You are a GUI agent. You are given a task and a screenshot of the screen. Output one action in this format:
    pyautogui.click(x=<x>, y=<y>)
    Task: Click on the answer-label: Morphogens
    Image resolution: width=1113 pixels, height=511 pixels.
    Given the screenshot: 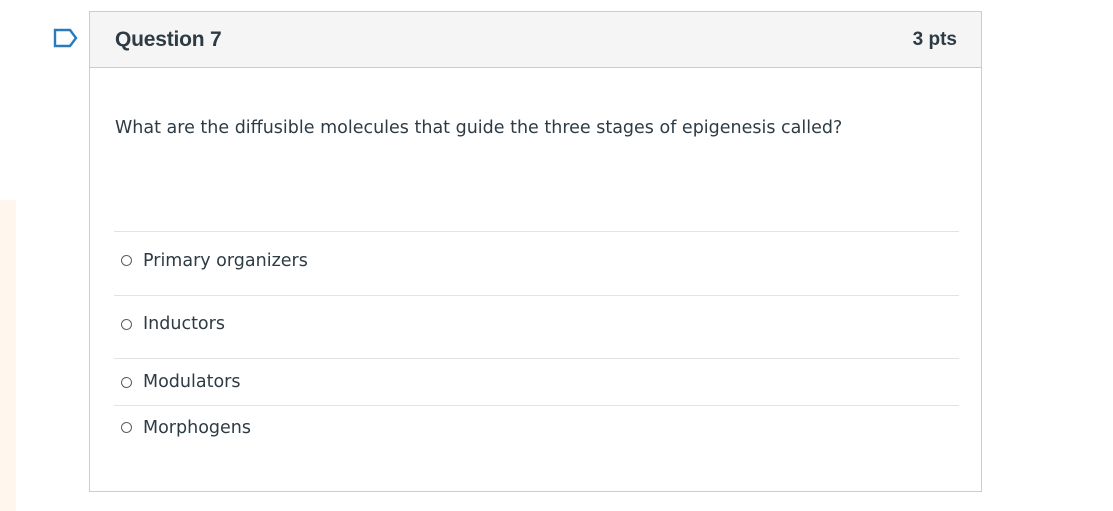 What is the action you would take?
    pyautogui.click(x=197, y=427)
    